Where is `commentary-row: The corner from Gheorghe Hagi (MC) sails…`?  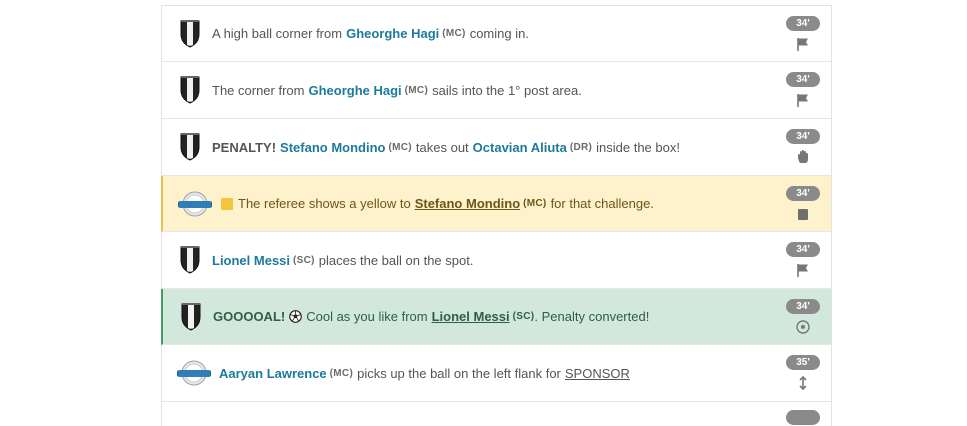
commentary-row: The corner from Gheorghe Hagi (MC) sails… is located at coordinates (496, 90).